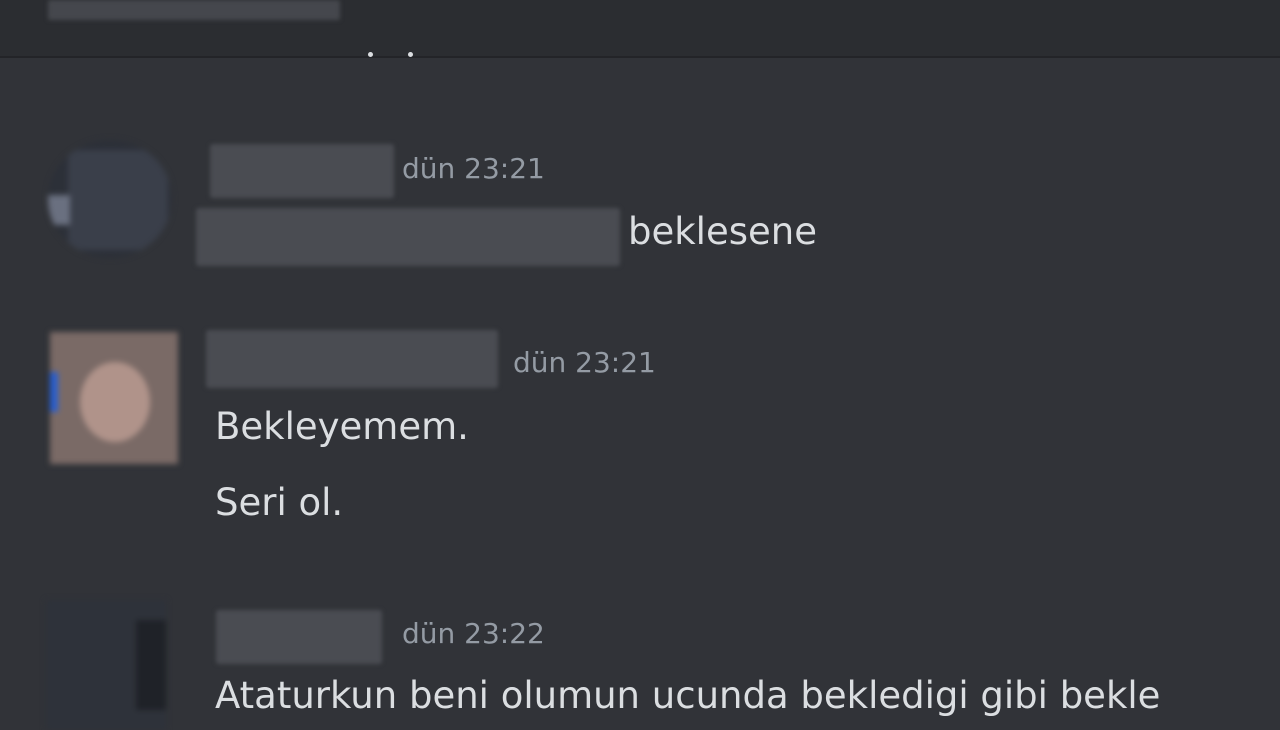  Describe the element at coordinates (408, 237) in the screenshot. I see `redacted-mention` at that location.